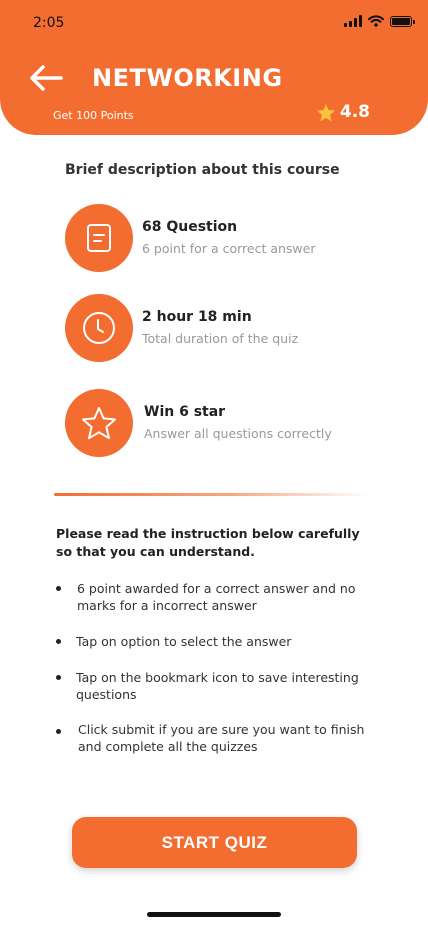  I want to click on status-icons, so click(379, 21).